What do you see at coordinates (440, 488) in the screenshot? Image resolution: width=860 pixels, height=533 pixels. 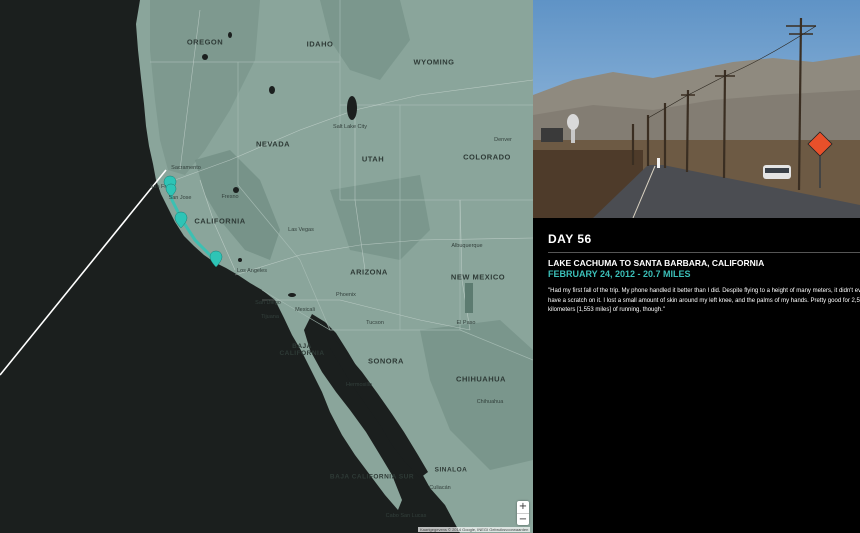 I see `label-culiacan: Culiacán` at bounding box center [440, 488].